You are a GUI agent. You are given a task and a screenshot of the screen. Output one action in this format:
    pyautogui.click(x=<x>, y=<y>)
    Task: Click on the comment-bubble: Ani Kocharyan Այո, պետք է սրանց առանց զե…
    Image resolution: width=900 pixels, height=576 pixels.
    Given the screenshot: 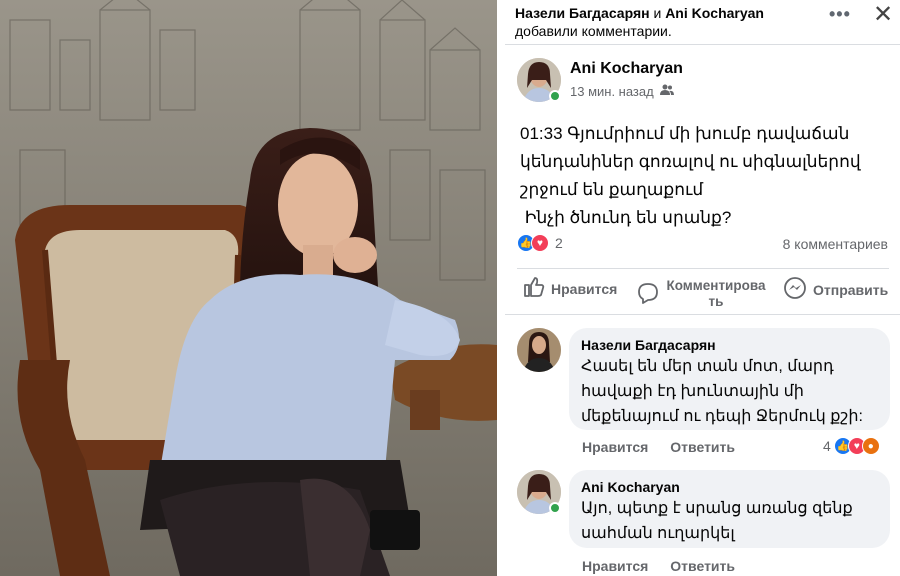 What is the action you would take?
    pyautogui.click(x=729, y=509)
    